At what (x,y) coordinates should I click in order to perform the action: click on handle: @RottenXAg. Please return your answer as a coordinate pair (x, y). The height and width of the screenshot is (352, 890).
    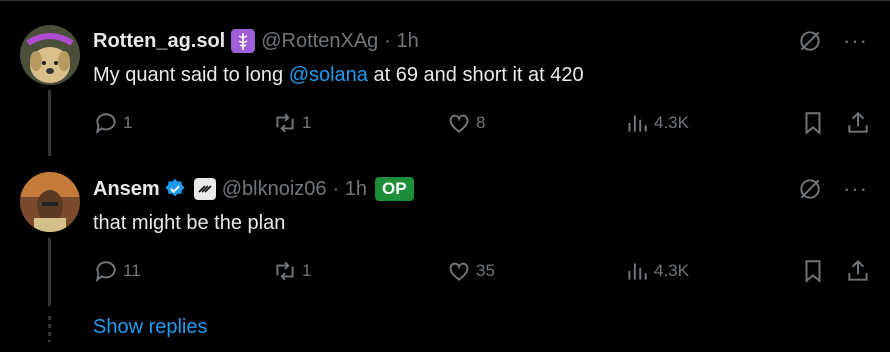
    Looking at the image, I should click on (319, 41).